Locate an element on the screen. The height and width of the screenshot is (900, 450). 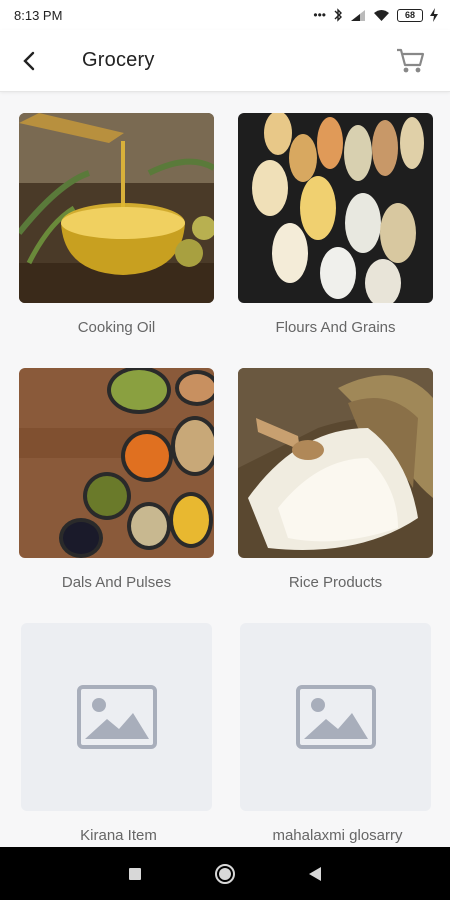
app-bar: Grocery is located at coordinates (225, 61).